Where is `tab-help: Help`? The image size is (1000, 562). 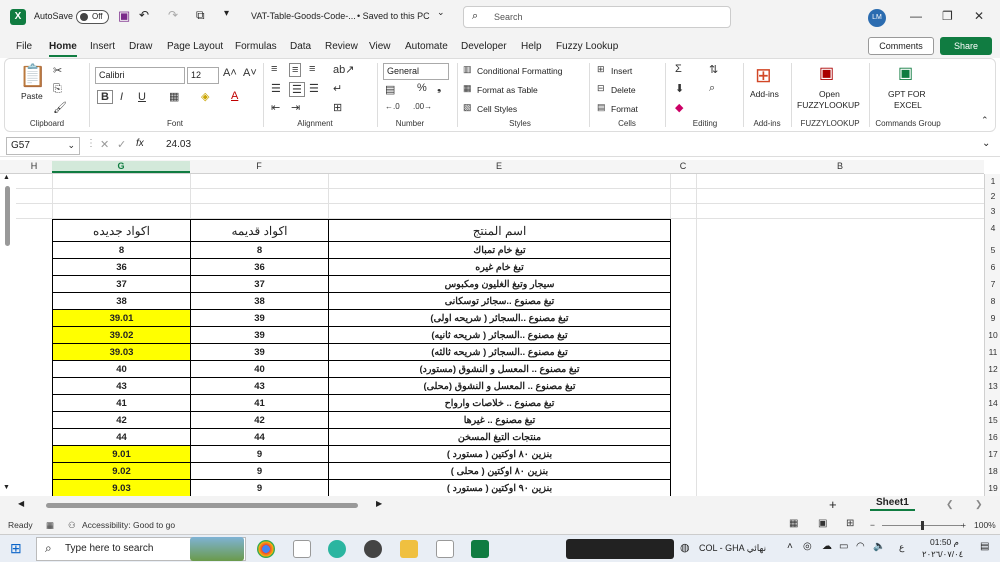
tab-help: Help is located at coordinates (531, 46).